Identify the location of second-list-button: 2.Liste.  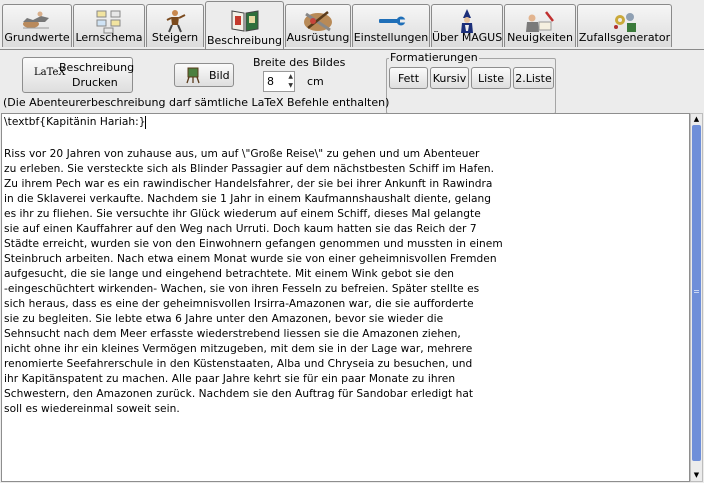
(533, 78).